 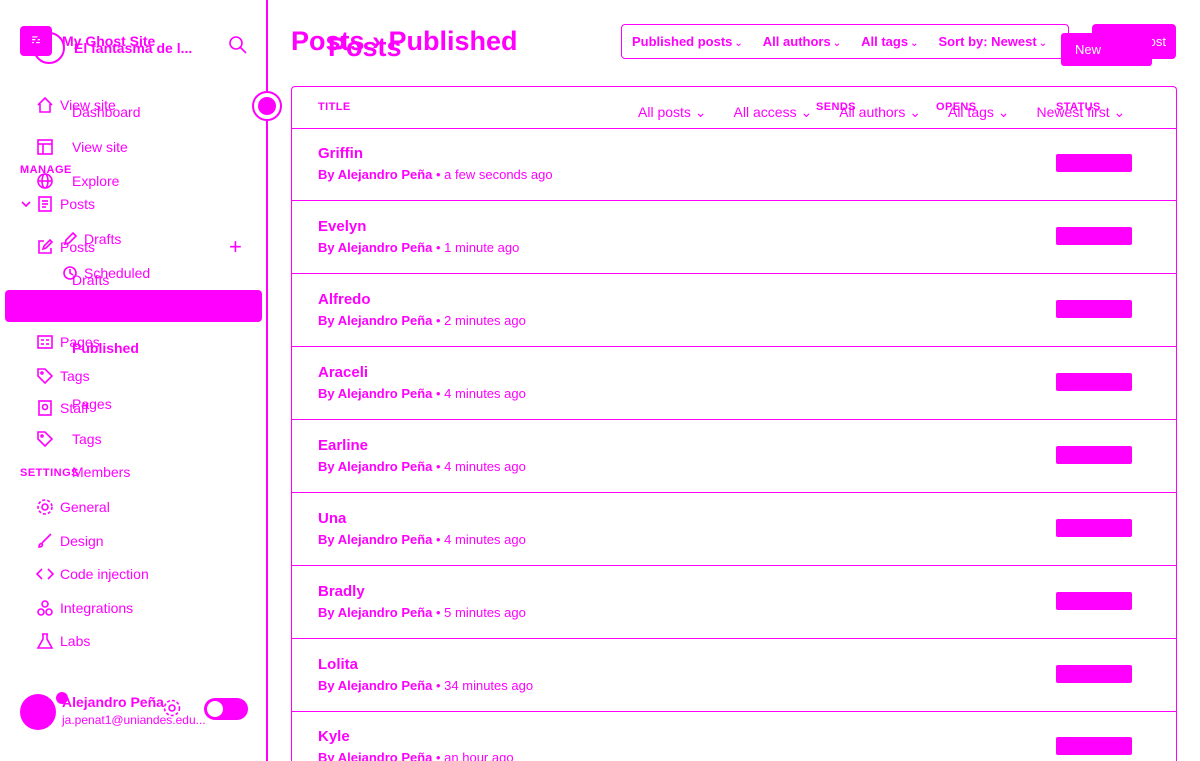 I want to click on sidebar-item-label: Design, so click(x=82, y=541).